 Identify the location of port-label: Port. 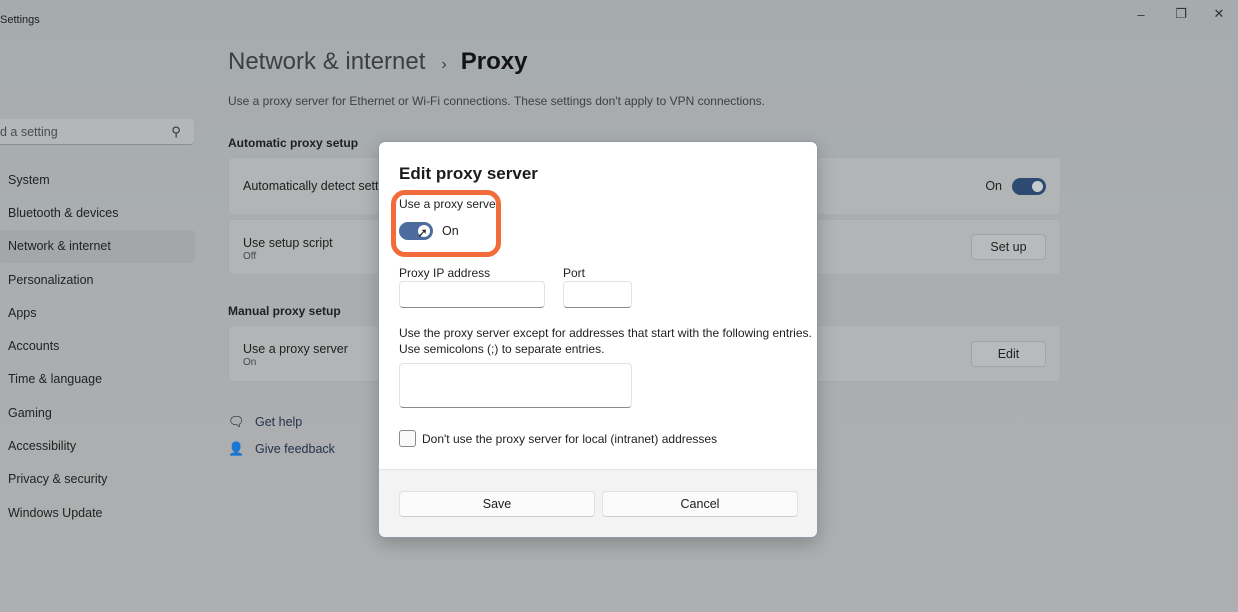
(574, 273).